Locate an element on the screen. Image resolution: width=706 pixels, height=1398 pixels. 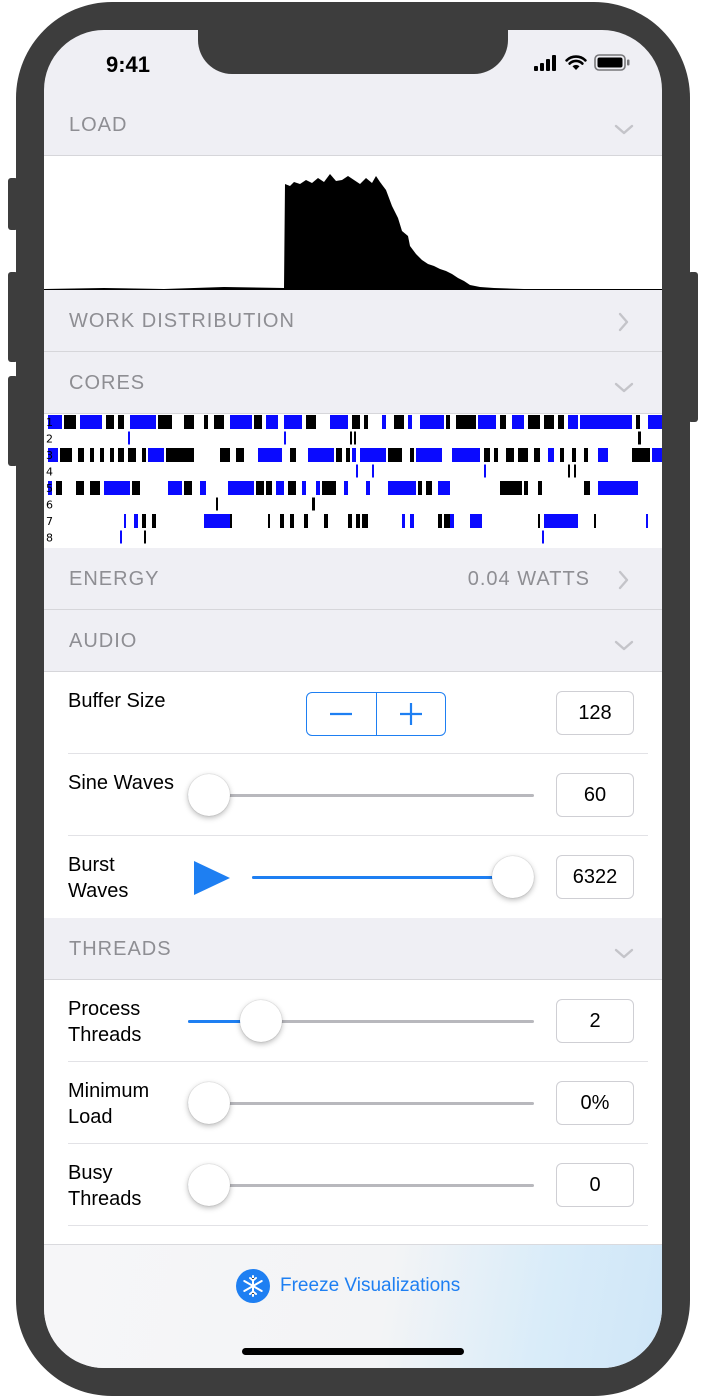
buffer-size-row: Buffer Size 128 is located at coordinates (358, 713).